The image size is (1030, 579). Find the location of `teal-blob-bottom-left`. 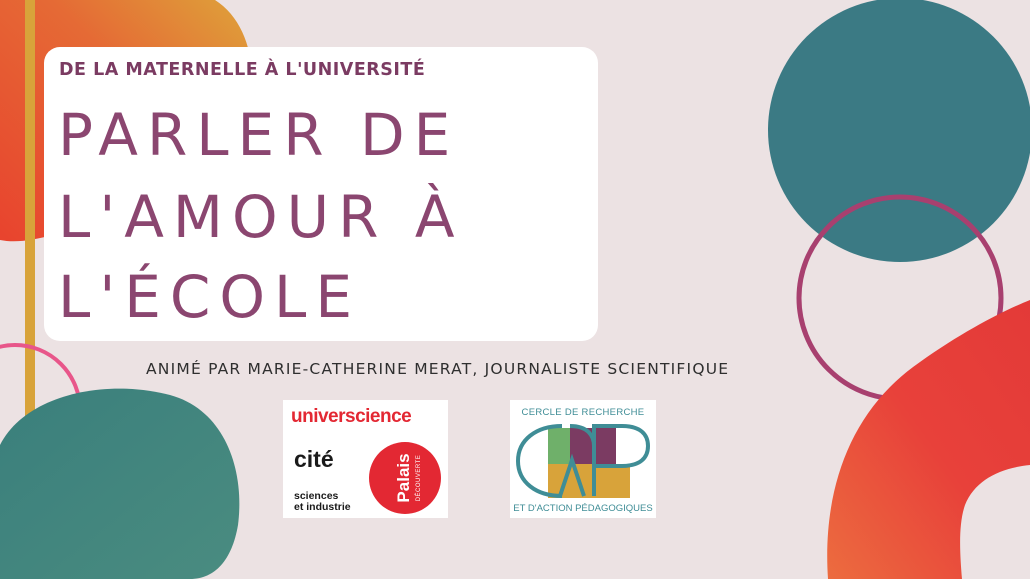

teal-blob-bottom-left is located at coordinates (120, 483).